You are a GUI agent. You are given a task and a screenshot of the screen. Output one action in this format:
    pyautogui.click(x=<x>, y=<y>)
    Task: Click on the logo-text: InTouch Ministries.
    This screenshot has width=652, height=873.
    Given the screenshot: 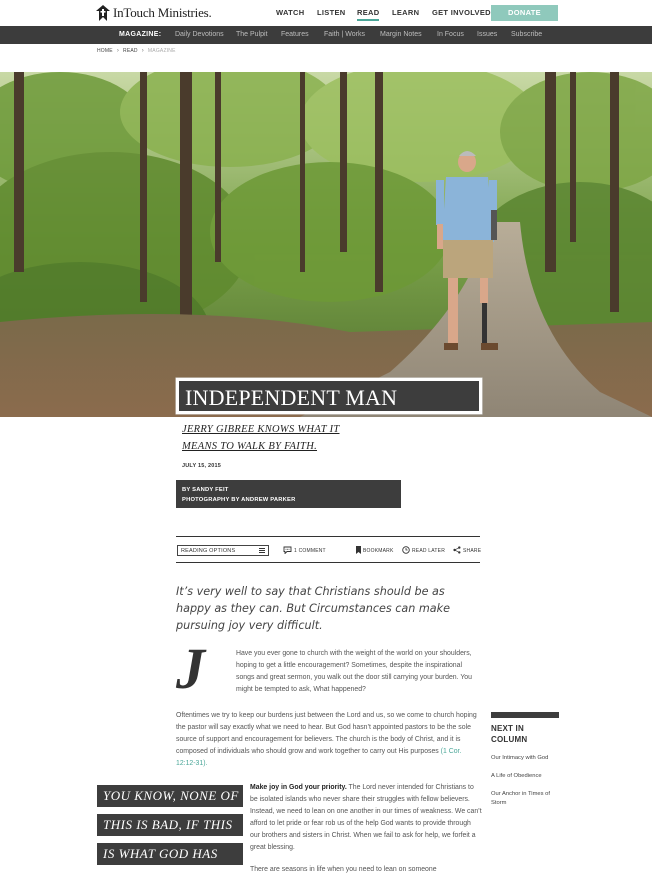 What is the action you would take?
    pyautogui.click(x=162, y=12)
    